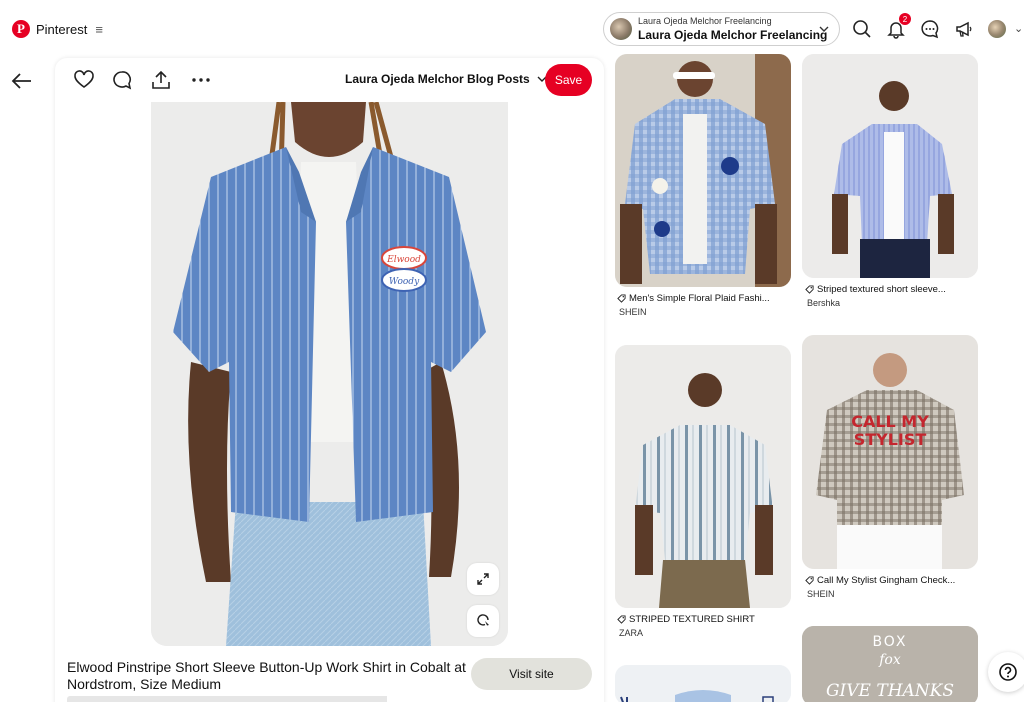 This screenshot has width=1024, height=702. Describe the element at coordinates (568, 80) in the screenshot. I see `save-button: Save` at that location.